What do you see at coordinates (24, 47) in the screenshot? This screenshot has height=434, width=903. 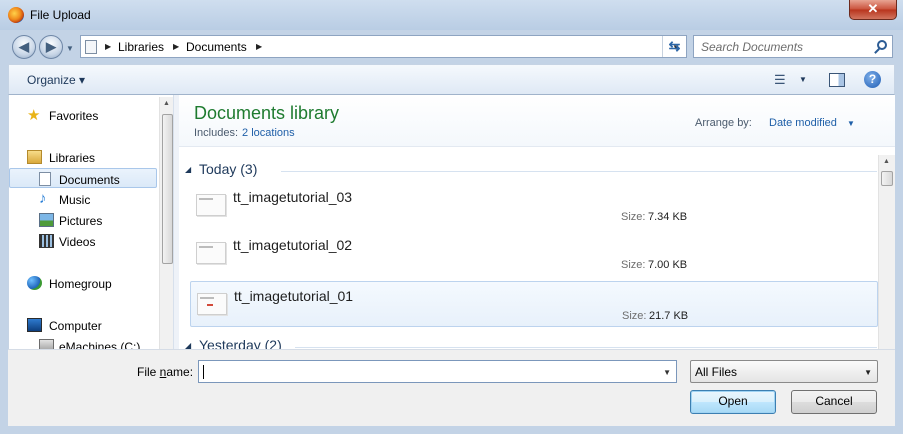 I see `back-button: ◀` at bounding box center [24, 47].